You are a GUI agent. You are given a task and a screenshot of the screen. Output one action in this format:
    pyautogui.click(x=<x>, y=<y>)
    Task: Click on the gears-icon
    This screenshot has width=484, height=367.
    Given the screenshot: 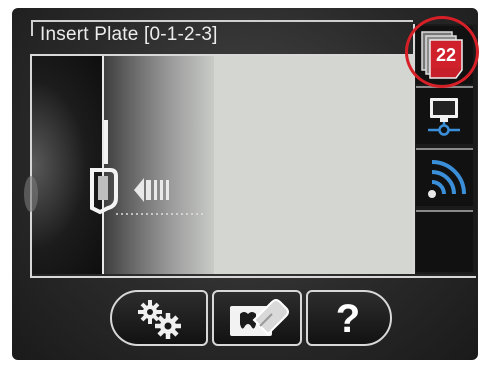 What is the action you would take?
    pyautogui.click(x=159, y=319)
    